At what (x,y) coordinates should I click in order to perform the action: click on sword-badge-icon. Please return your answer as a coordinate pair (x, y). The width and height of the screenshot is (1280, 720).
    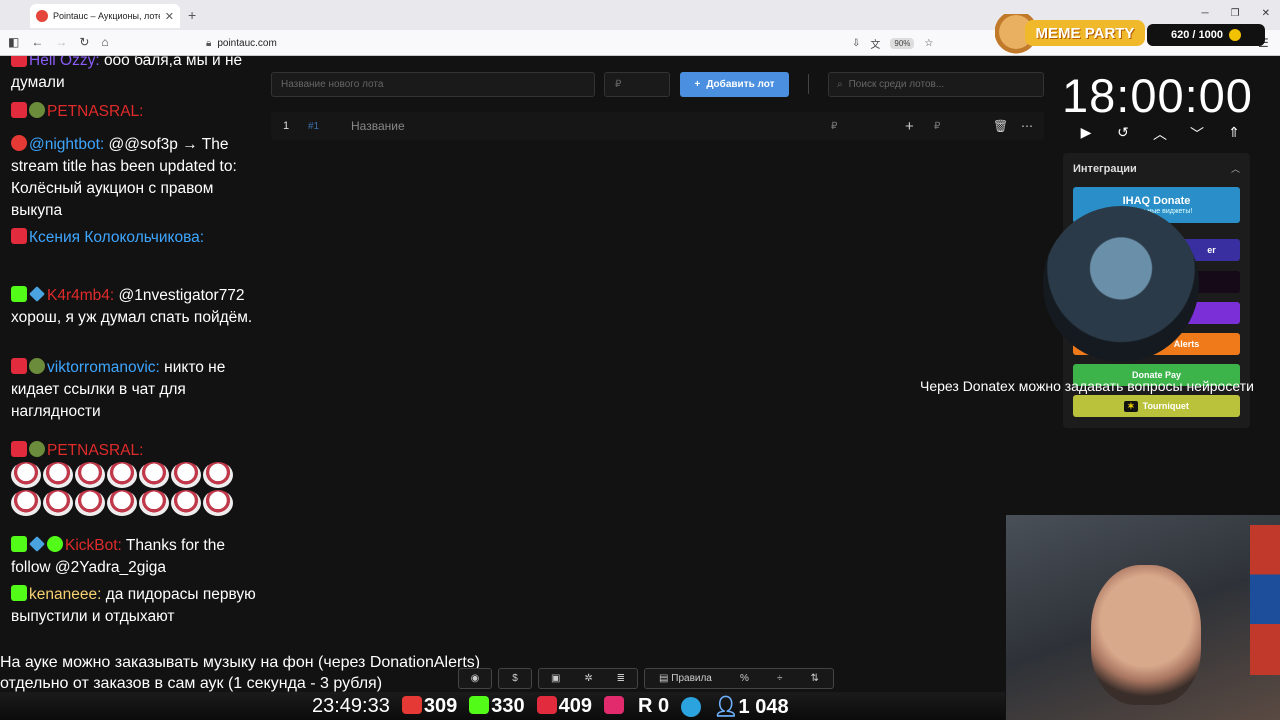
    Looking at the image, I should click on (37, 294).